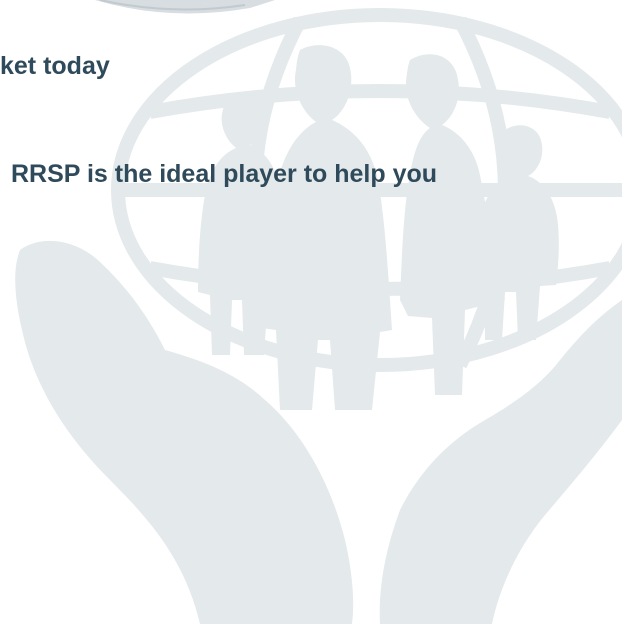  What do you see at coordinates (224, 174) in the screenshot?
I see `slide-text-line-2: RRSP is the ideal player to help you` at bounding box center [224, 174].